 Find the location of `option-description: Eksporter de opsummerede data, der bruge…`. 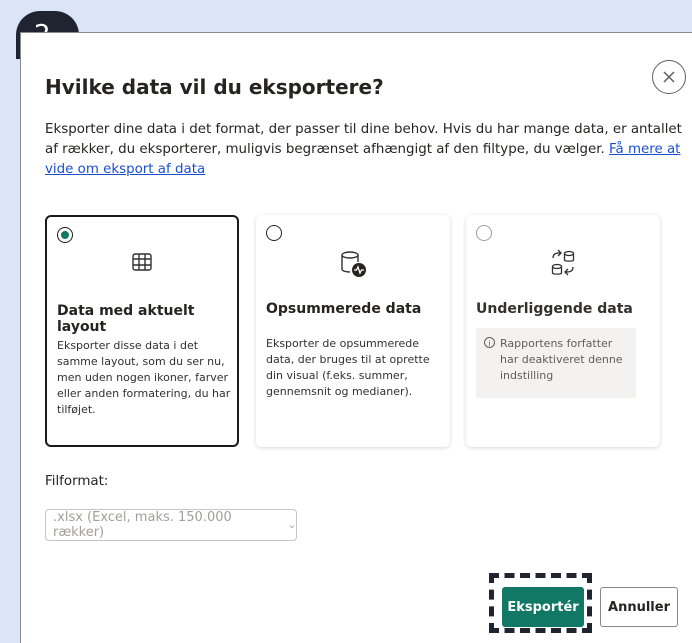

option-description: Eksporter de opsummerede data, der bruge… is located at coordinates (348, 367).